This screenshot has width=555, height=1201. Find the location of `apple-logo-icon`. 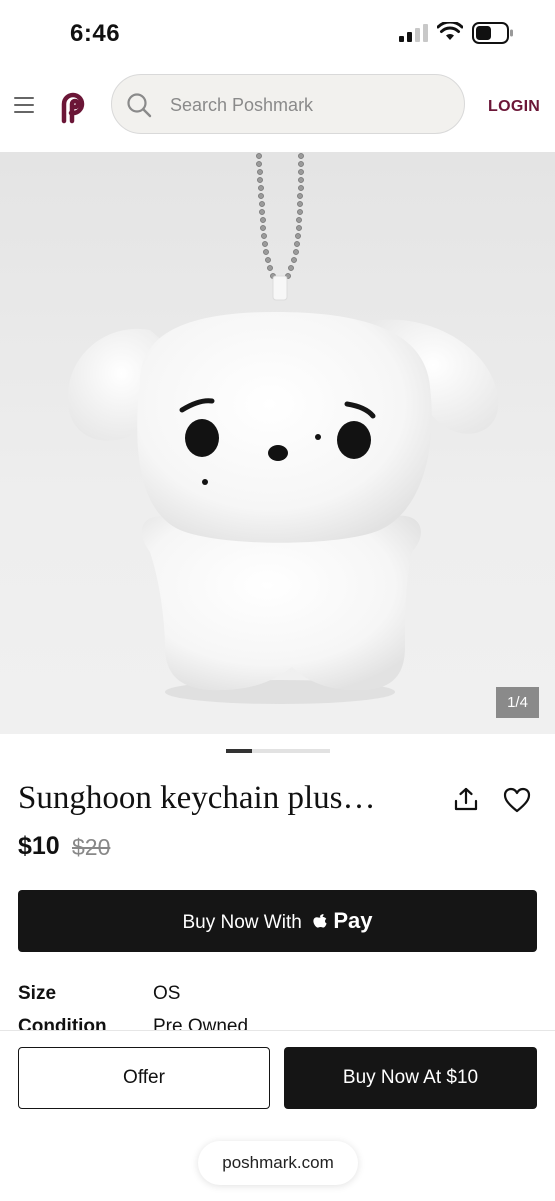

apple-logo-icon is located at coordinates (320, 921).